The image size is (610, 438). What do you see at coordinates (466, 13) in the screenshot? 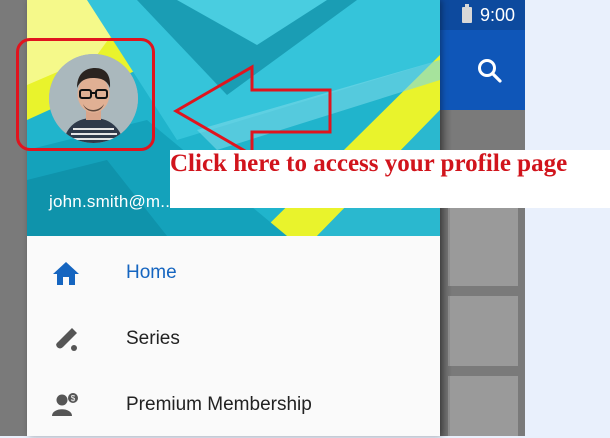
I see `battery-icon` at bounding box center [466, 13].